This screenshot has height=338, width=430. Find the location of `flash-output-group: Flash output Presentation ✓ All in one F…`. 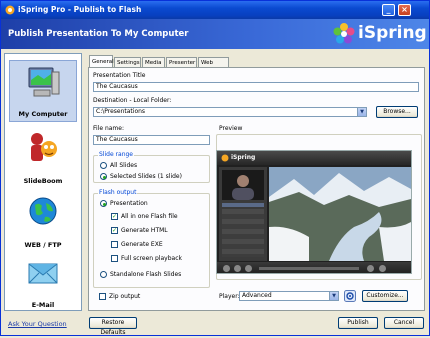

flash-output-group: Flash output Presentation ✓ All in one F… is located at coordinates (151, 238).